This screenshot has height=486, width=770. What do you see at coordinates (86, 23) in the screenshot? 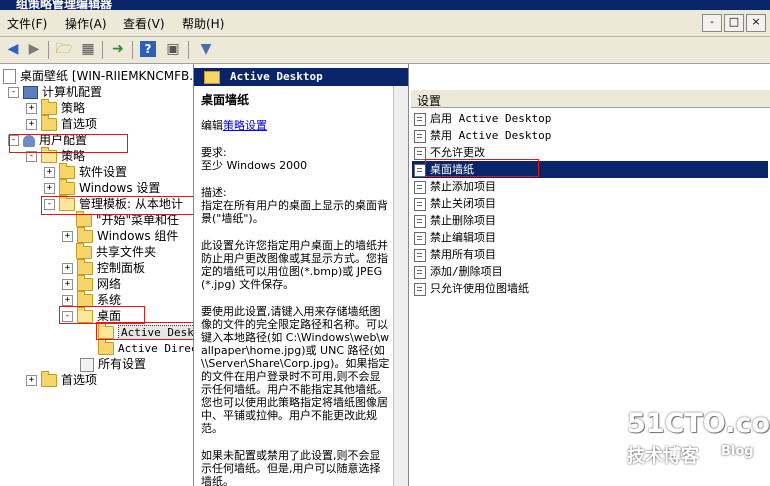
I see `menu-action: 操作(A)` at bounding box center [86, 23].